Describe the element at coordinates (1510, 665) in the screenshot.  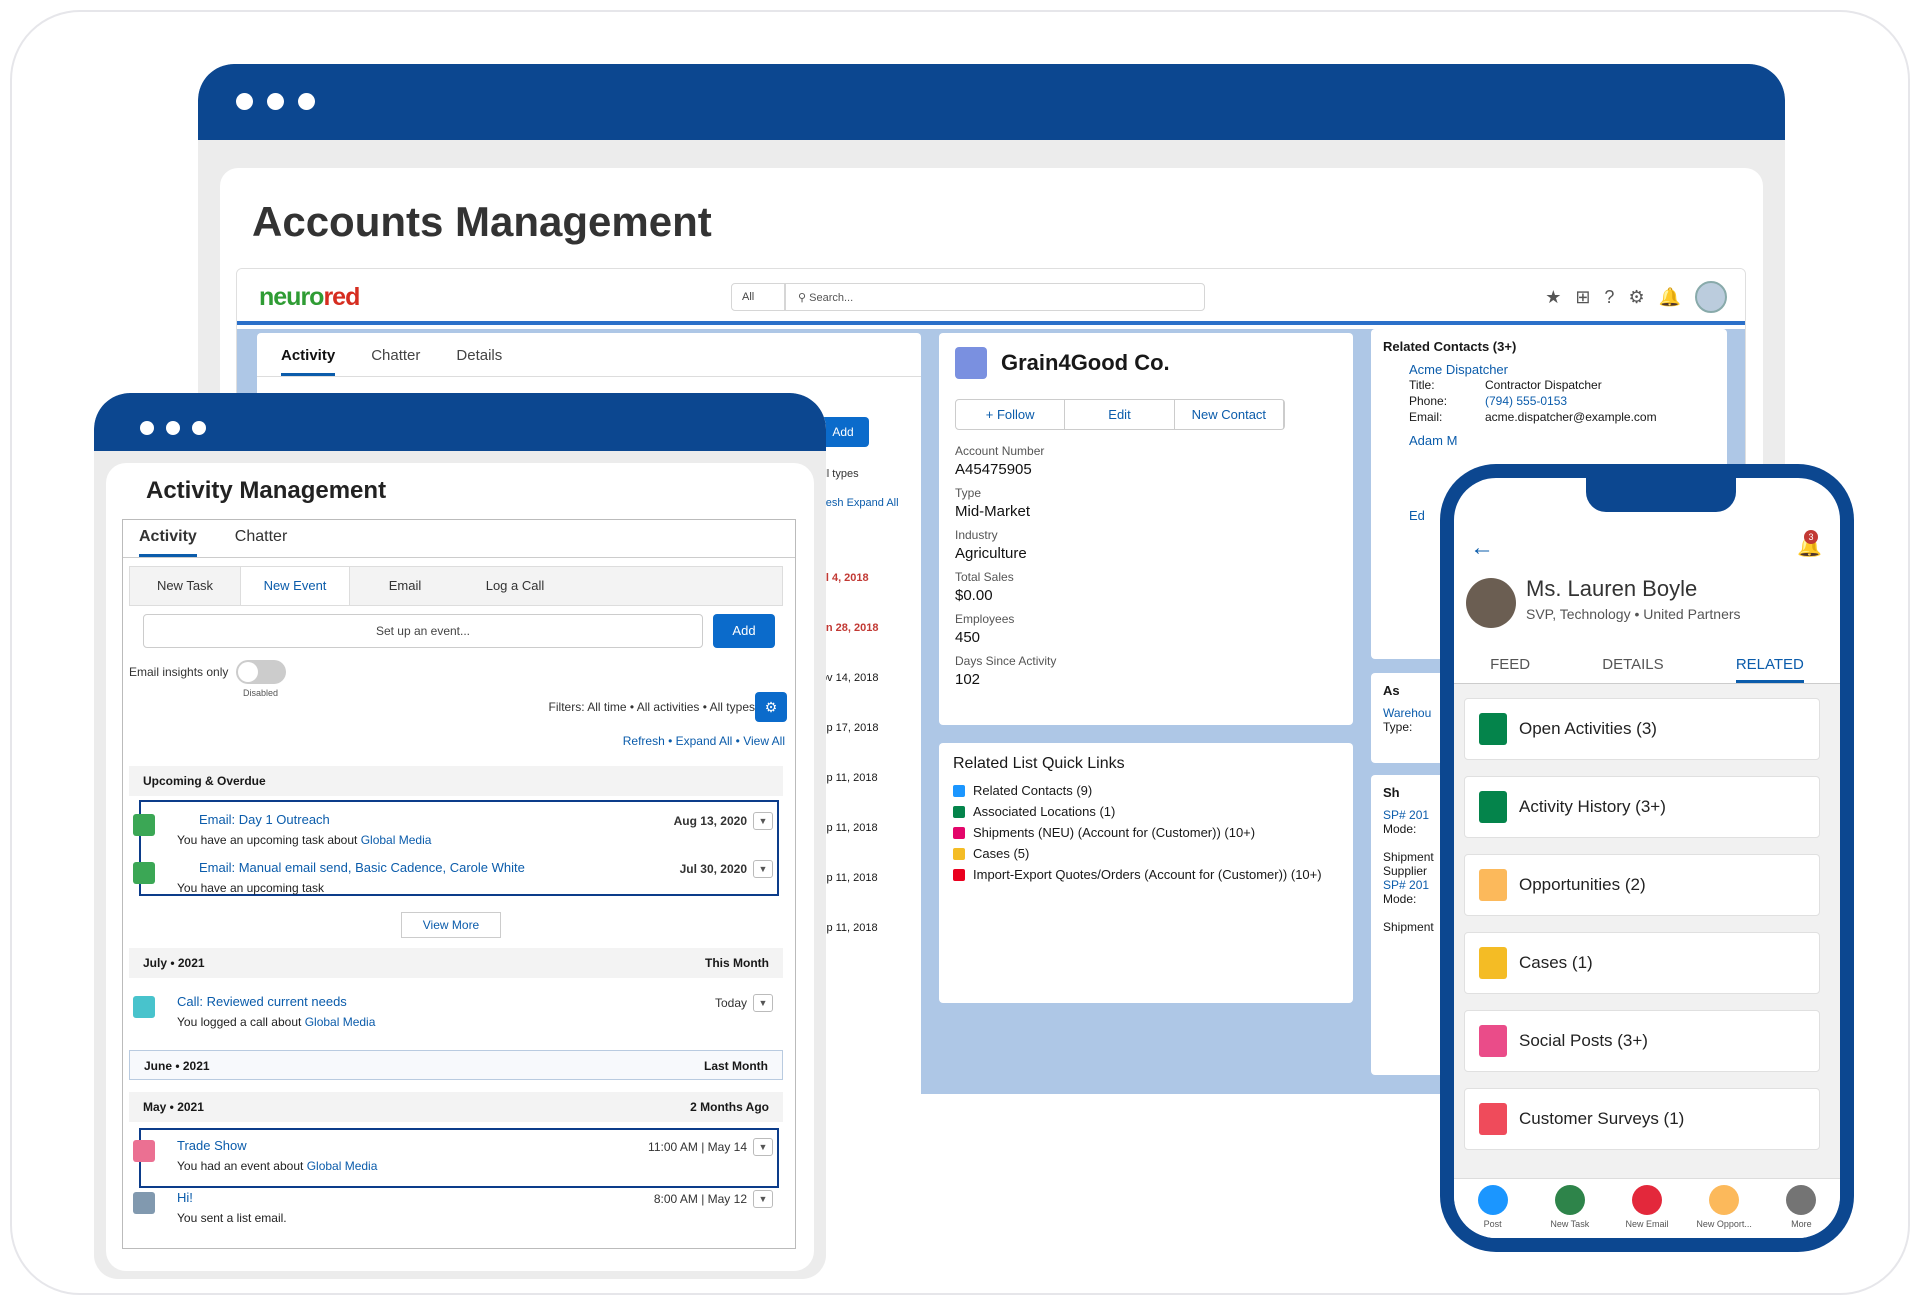
I see `tab-feed: FEED` at that location.